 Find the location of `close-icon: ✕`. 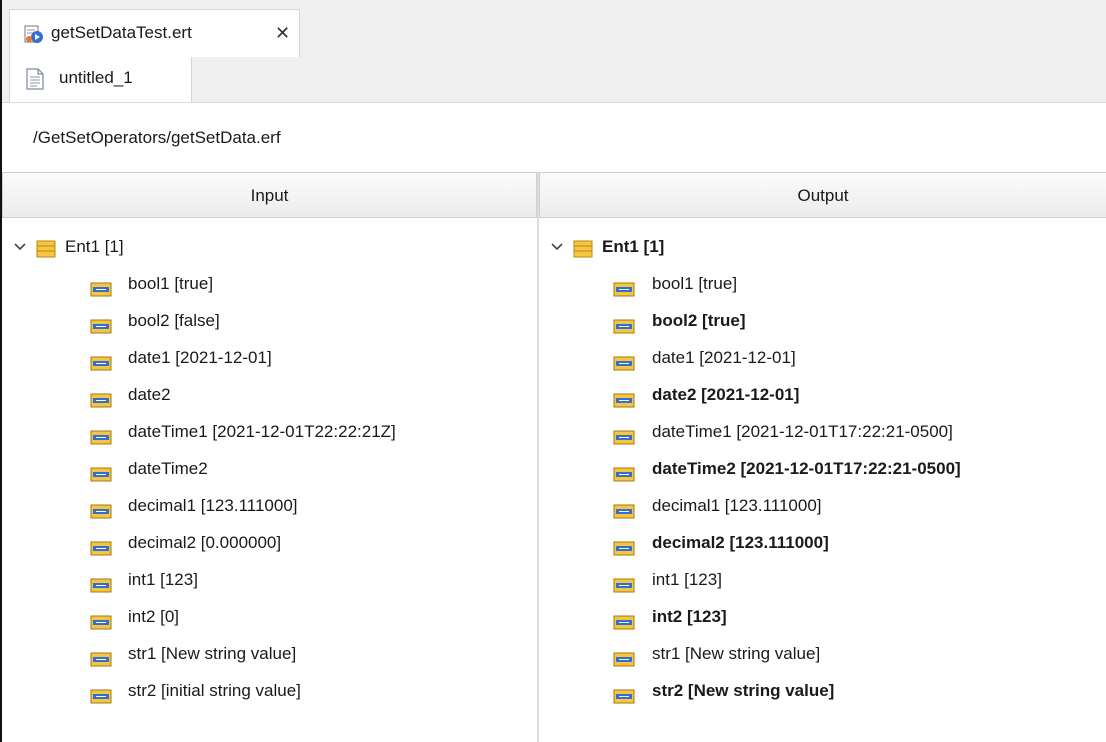

close-icon: ✕ is located at coordinates (282, 33).